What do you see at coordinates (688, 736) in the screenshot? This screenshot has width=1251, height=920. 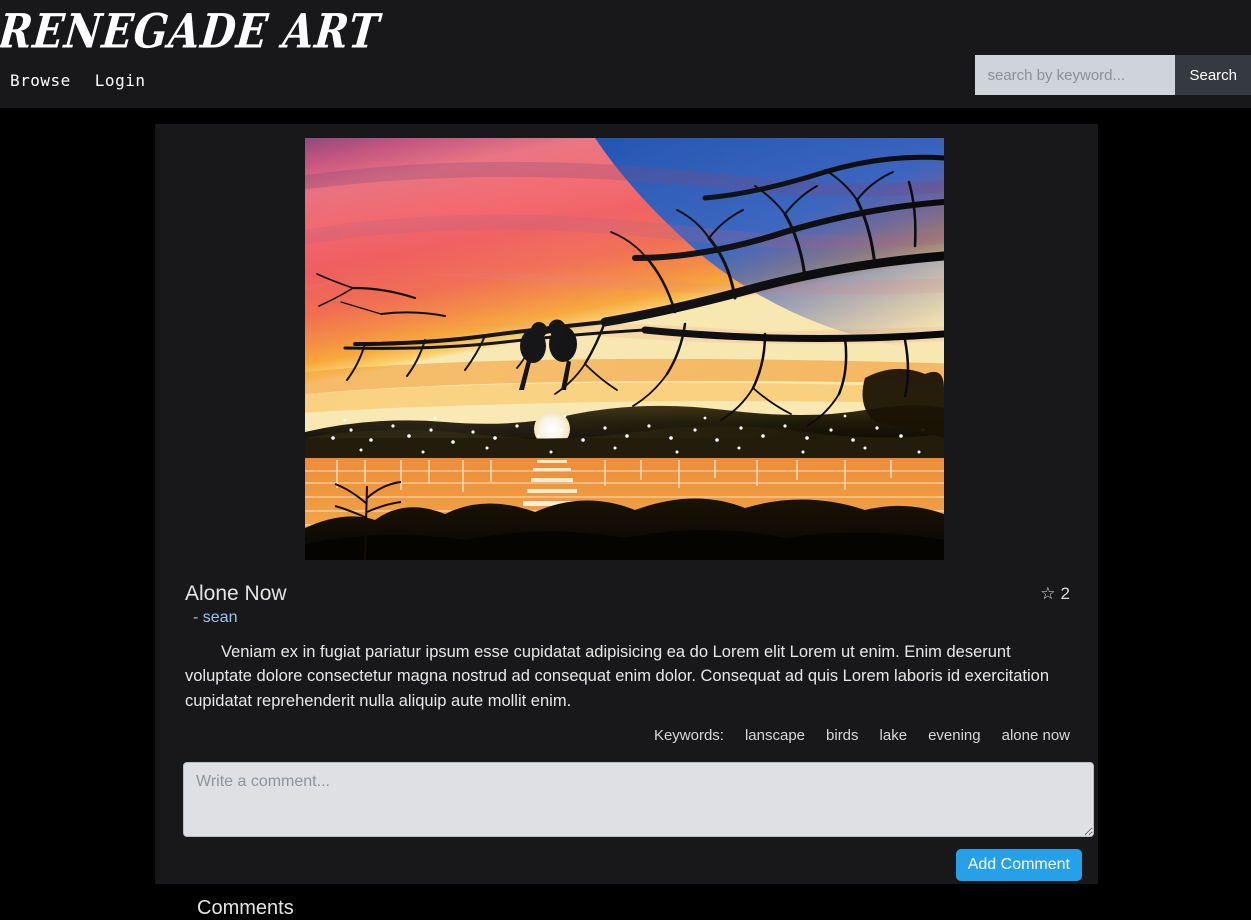 I see `keywords-label: Keywords:` at bounding box center [688, 736].